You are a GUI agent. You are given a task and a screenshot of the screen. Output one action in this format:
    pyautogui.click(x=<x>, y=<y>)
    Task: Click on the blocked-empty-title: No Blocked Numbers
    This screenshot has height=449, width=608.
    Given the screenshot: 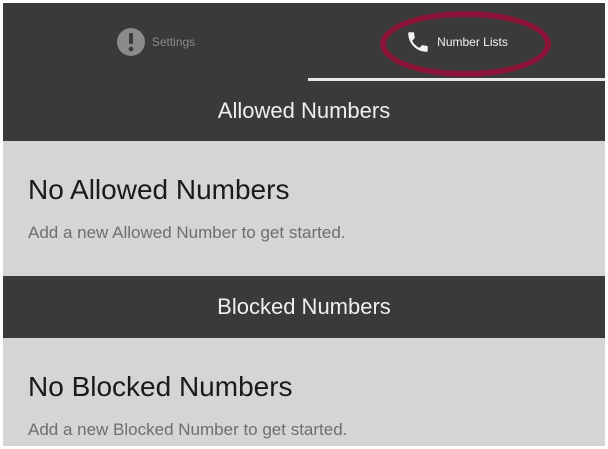 What is the action you would take?
    pyautogui.click(x=160, y=386)
    